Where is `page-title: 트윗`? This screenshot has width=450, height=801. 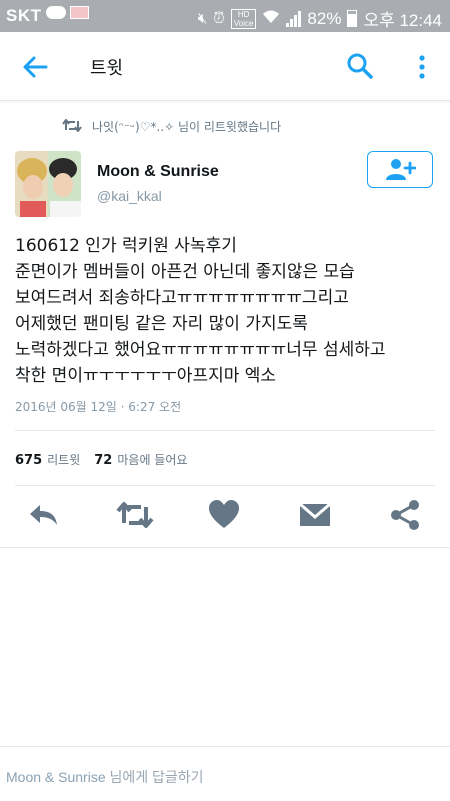
page-title: 트윗 is located at coordinates (107, 68).